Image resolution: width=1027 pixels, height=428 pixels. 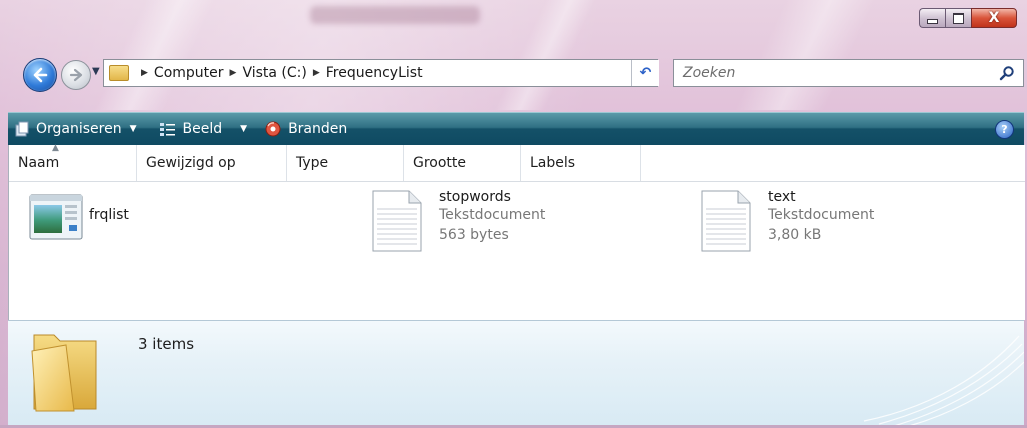 I want to click on minimize-button, so click(x=932, y=18).